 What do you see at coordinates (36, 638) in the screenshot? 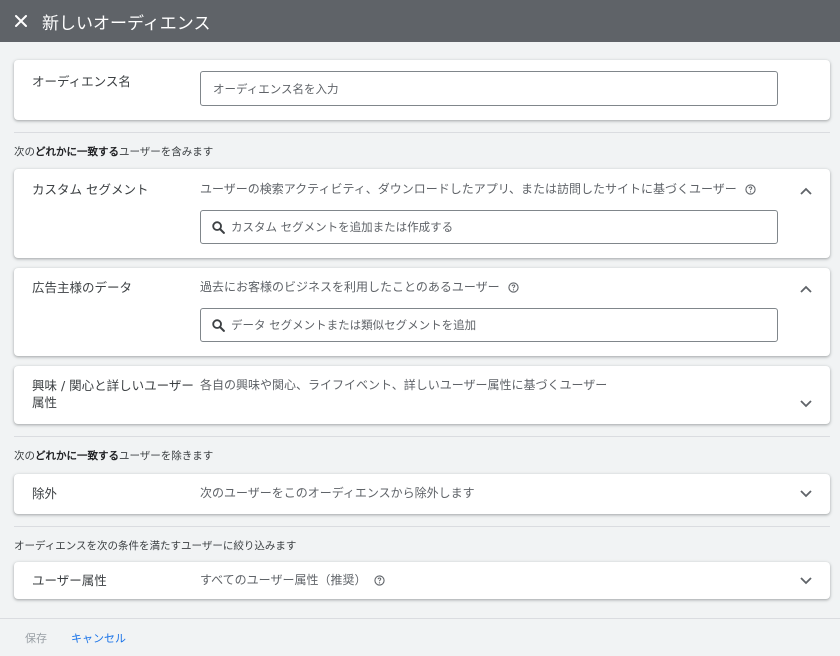
I see `save-button: 保存` at bounding box center [36, 638].